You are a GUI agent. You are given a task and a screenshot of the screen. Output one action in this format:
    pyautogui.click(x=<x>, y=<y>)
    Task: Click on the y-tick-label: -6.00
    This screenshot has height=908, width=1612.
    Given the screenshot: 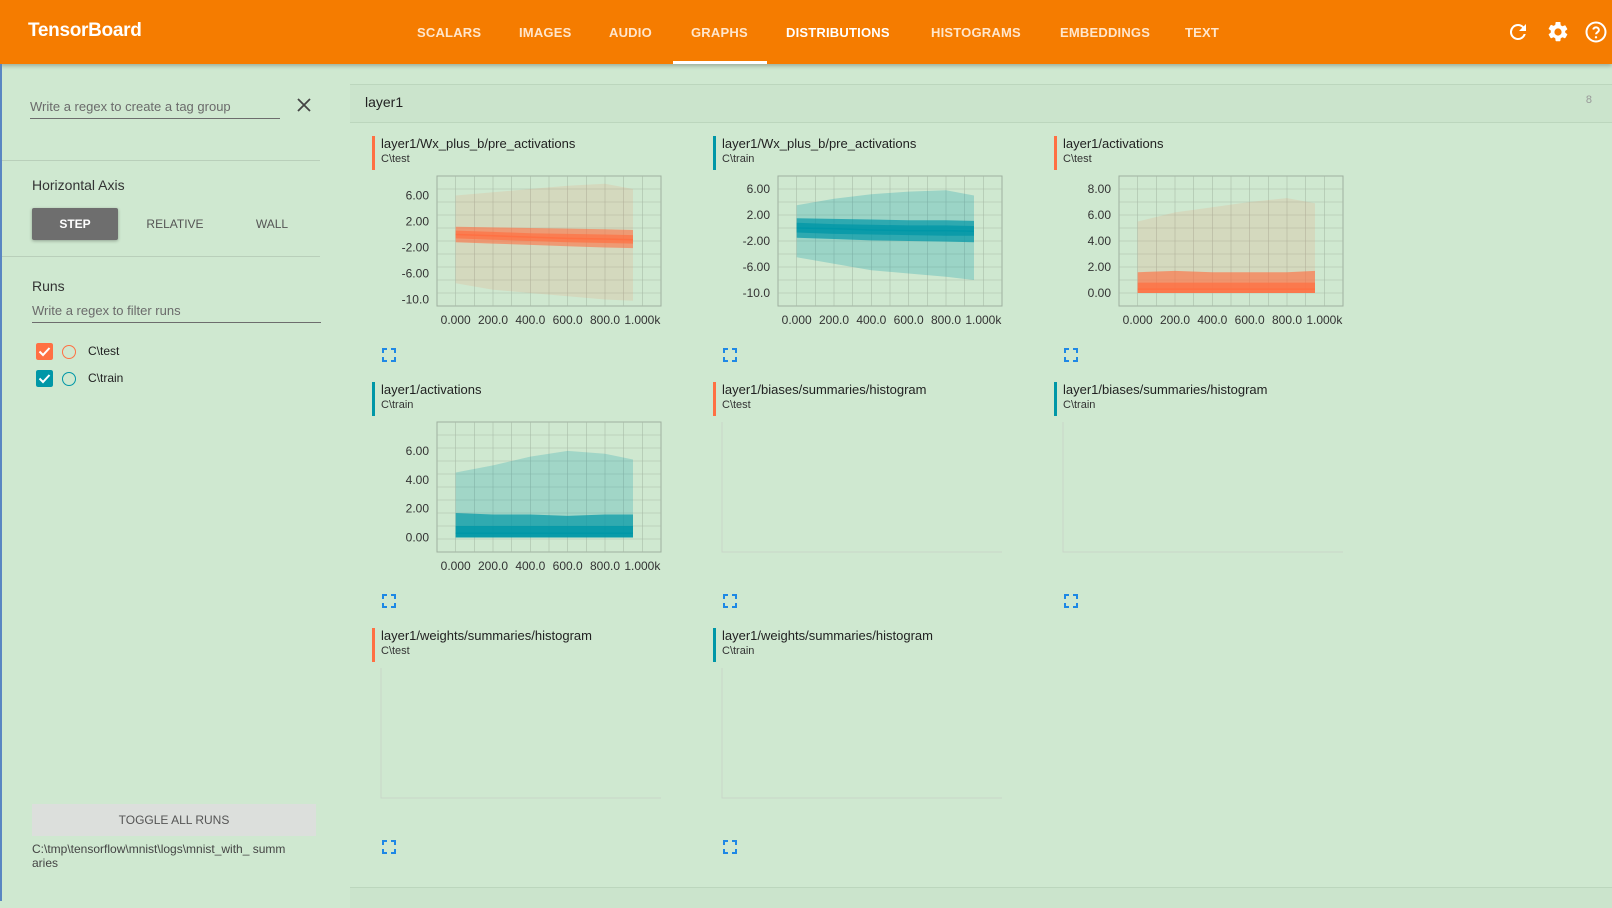 What is the action you would take?
    pyautogui.click(x=416, y=274)
    